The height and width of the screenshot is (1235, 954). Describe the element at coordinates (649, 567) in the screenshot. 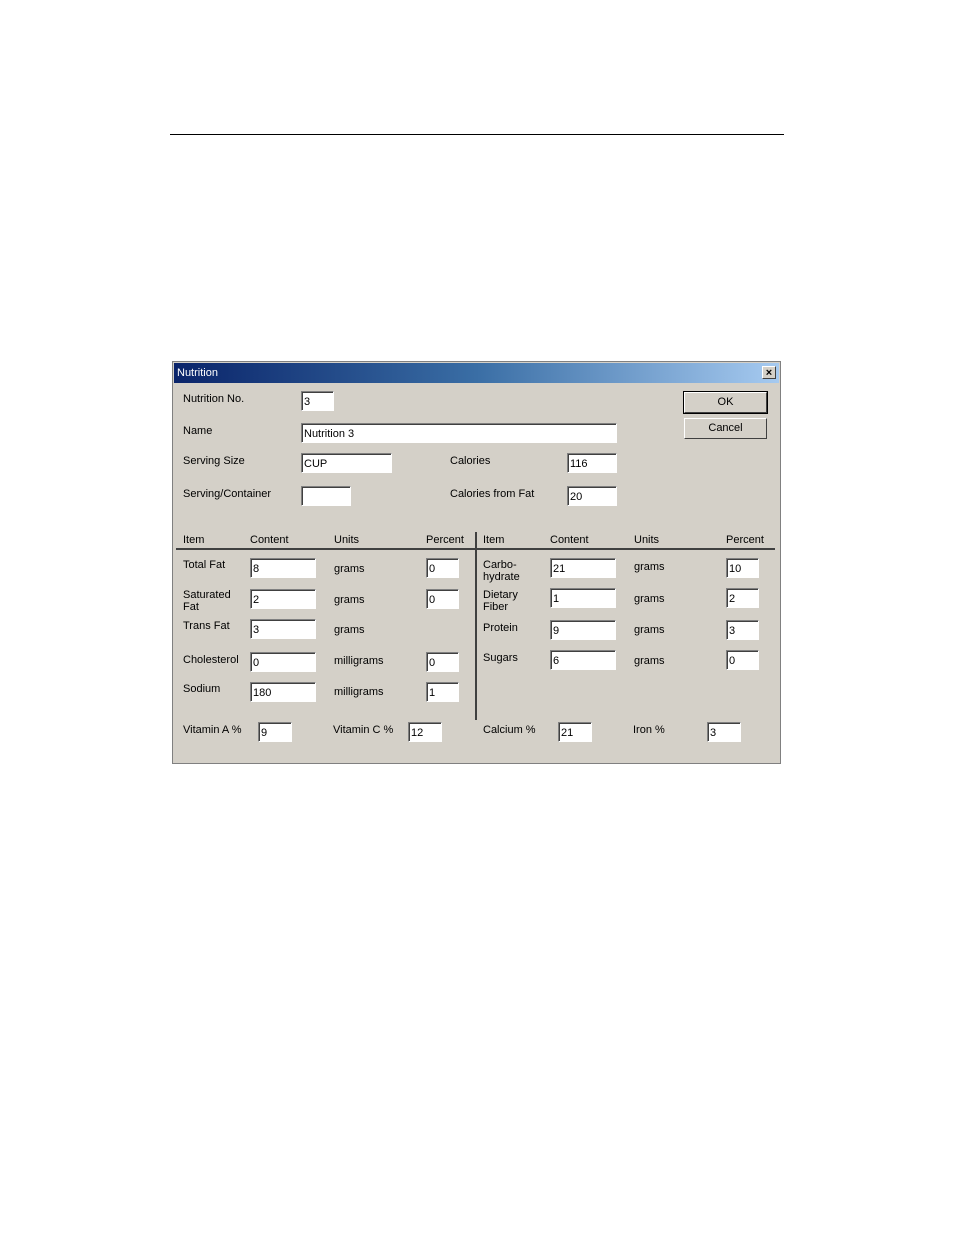

I see `carbohydrate-units: grams` at that location.